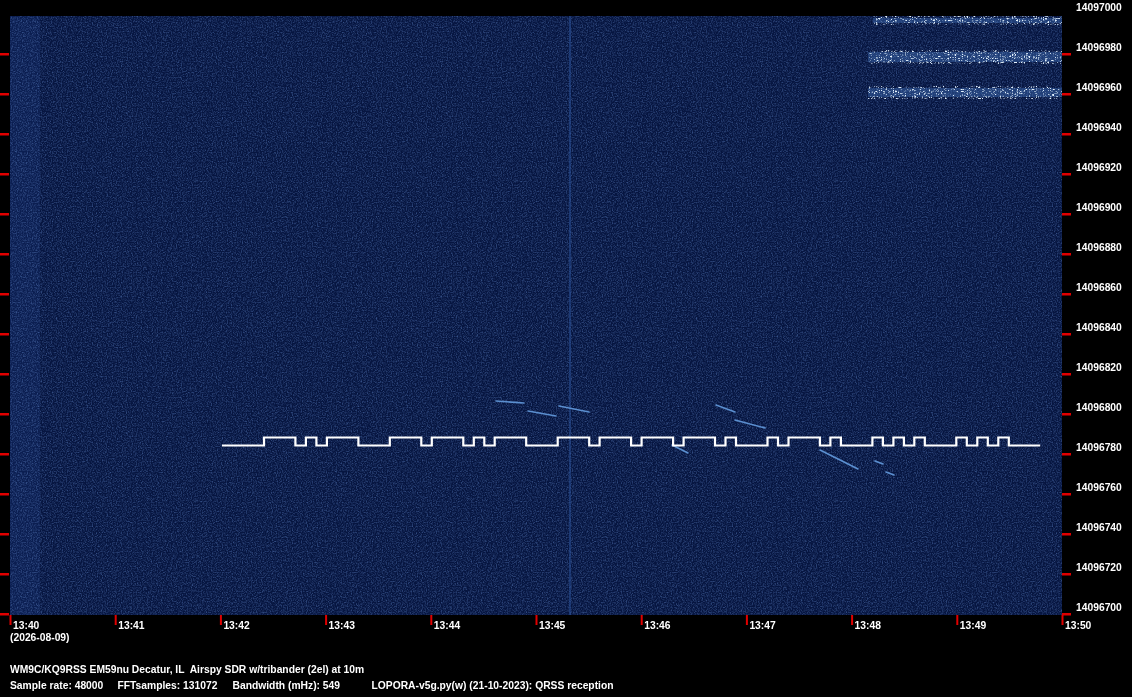  What do you see at coordinates (1099, 608) in the screenshot?
I see `frequency-label: 14096700` at bounding box center [1099, 608].